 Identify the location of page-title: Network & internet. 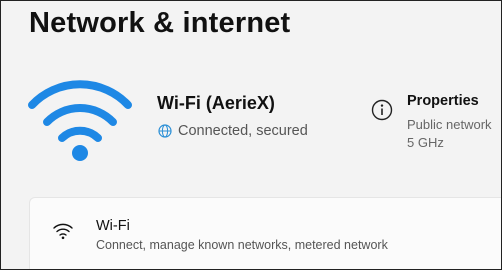
(160, 23).